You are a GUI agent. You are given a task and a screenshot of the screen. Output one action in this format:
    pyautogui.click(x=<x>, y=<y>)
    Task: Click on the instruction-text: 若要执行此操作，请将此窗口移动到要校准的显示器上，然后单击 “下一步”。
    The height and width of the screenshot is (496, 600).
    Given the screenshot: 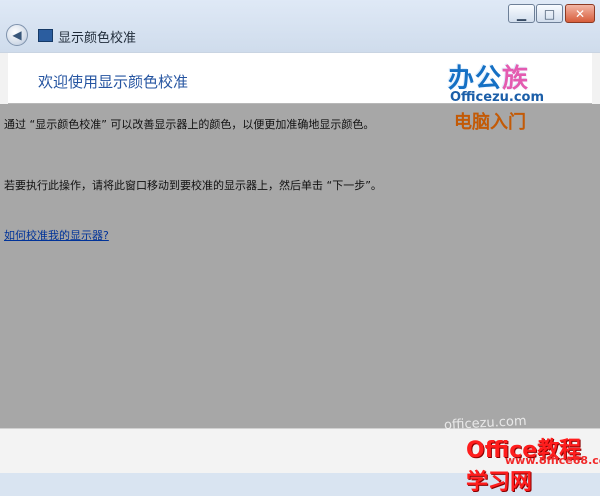 What is the action you would take?
    pyautogui.click(x=193, y=185)
    